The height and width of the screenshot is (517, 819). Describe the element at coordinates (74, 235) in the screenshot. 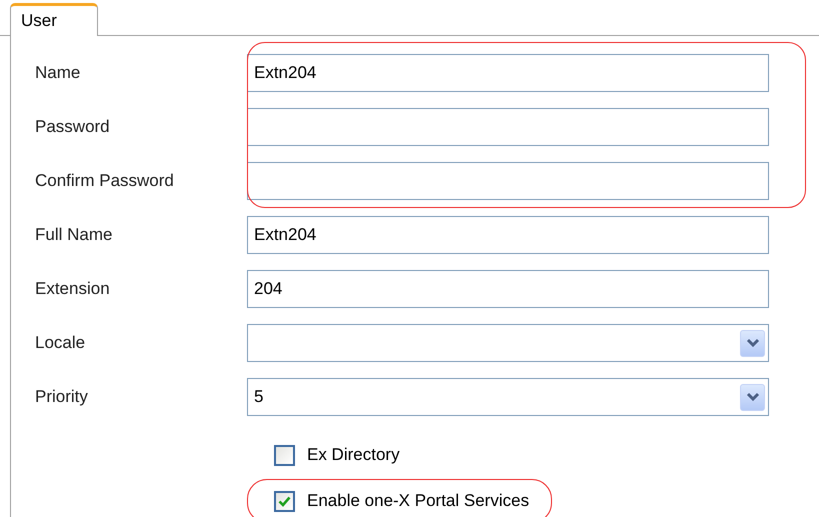

I see `field-label: Full Name` at that location.